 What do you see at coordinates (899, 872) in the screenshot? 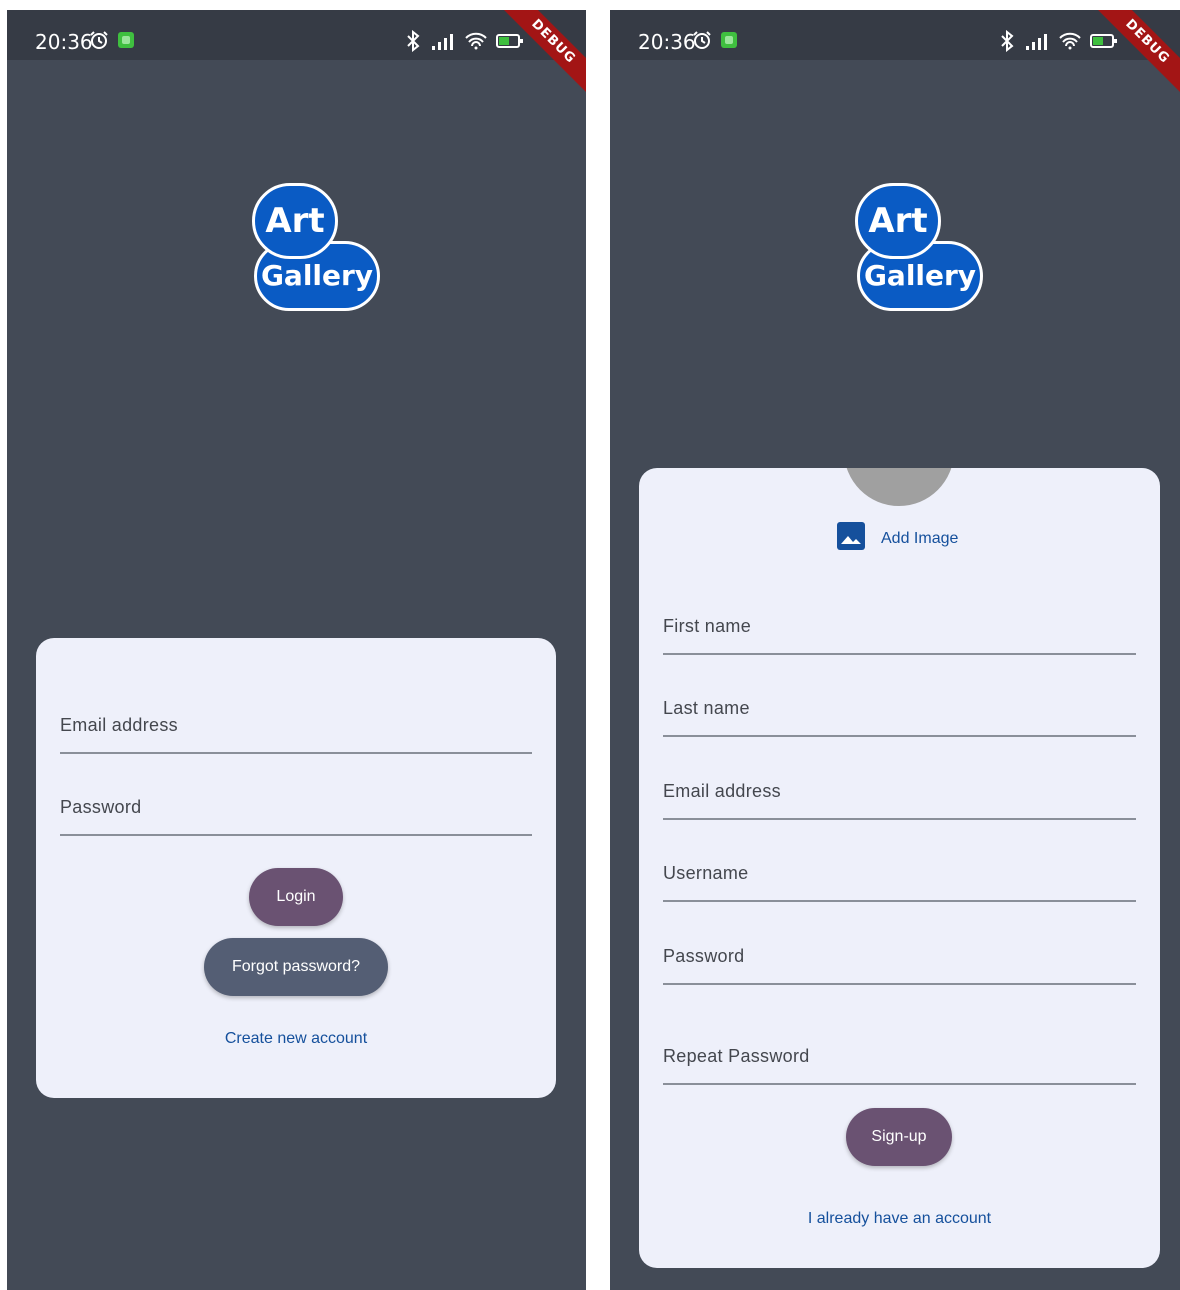
I see `username-field: Username` at bounding box center [899, 872].